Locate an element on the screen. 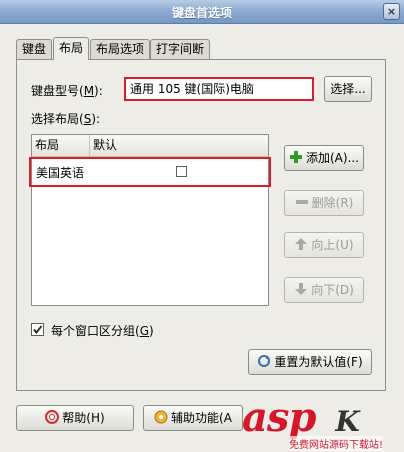 This screenshot has width=404, height=452. watermark-brand: asp K is located at coordinates (301, 417).